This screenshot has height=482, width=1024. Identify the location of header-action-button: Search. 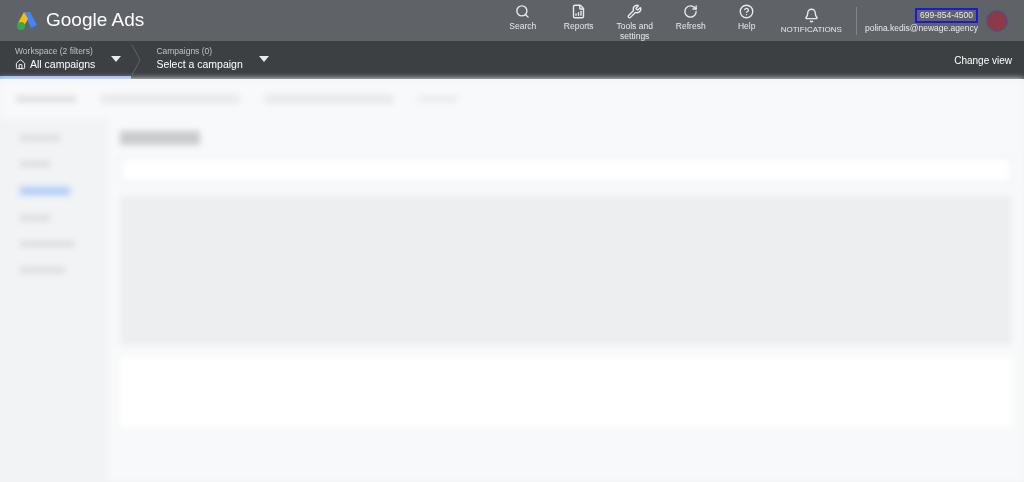
(522, 23).